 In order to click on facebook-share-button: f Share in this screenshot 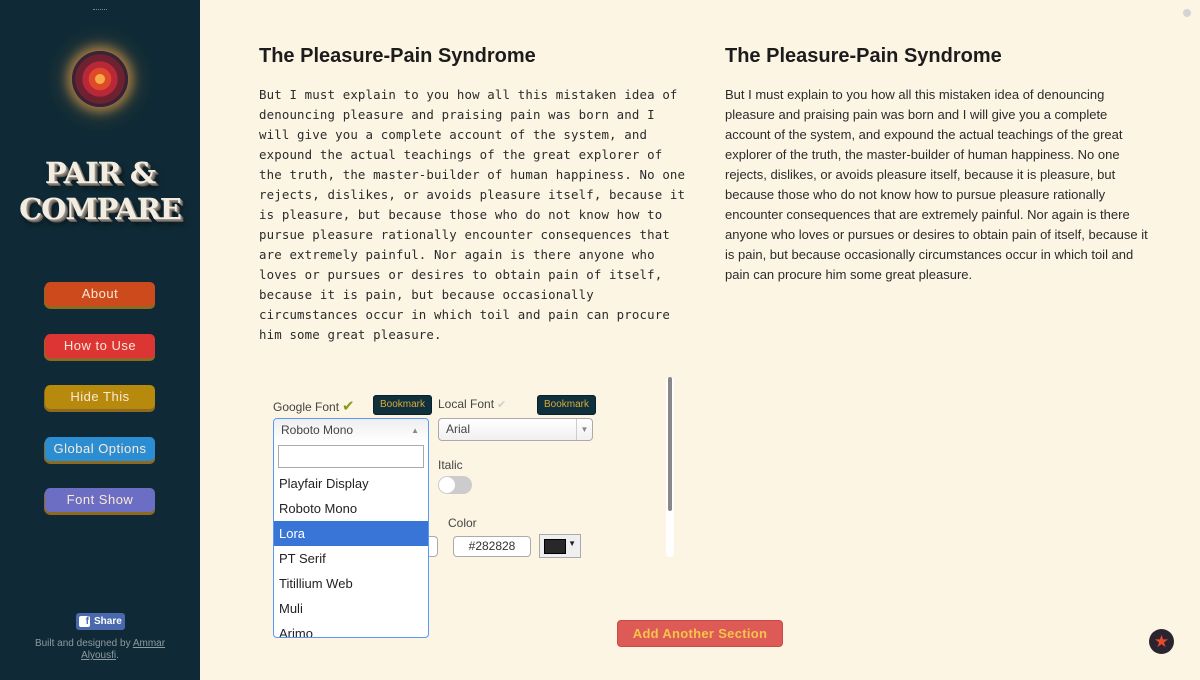, I will do `click(100, 621)`.